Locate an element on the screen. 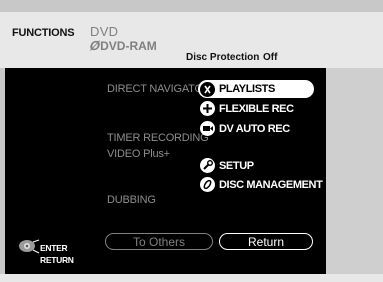 The height and width of the screenshot is (282, 383). disc-protection-label: Disc Protection is located at coordinates (223, 57).